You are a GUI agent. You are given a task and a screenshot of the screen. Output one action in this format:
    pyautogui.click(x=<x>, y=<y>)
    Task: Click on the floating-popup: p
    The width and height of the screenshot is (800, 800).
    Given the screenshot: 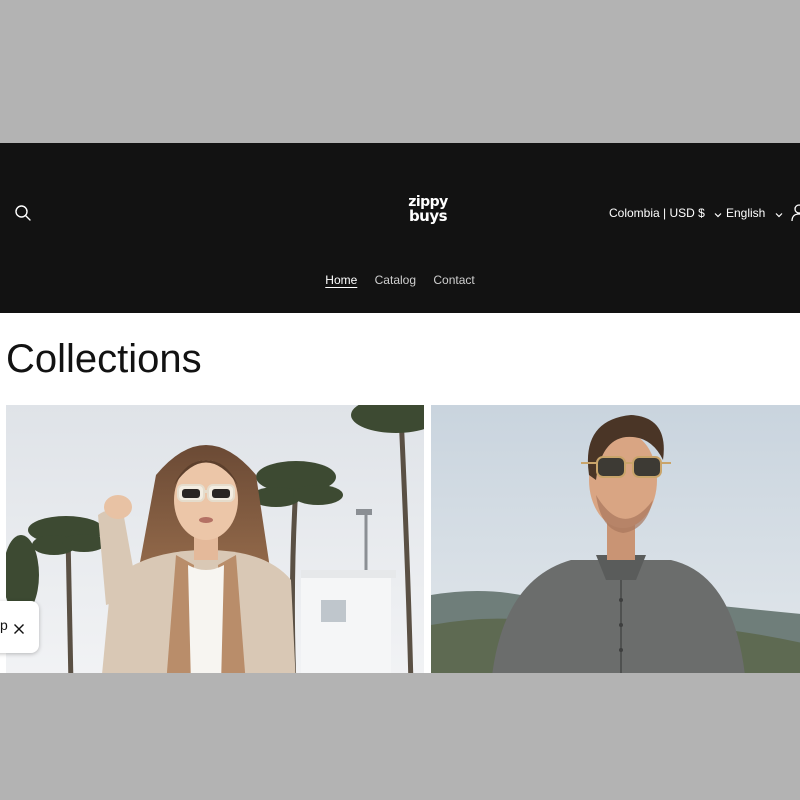 What is the action you would take?
    pyautogui.click(x=19, y=627)
    